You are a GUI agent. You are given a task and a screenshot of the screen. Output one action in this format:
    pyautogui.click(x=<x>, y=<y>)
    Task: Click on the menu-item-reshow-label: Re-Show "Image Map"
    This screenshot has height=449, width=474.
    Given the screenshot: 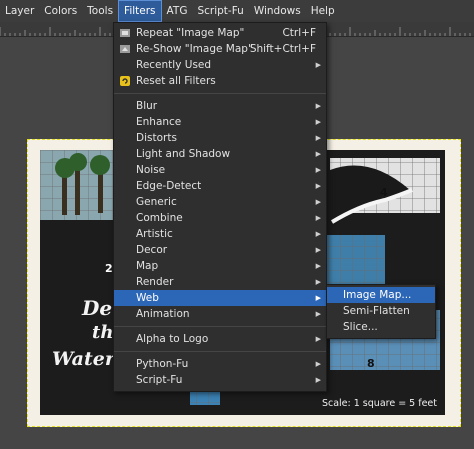 What is the action you would take?
    pyautogui.click(x=194, y=49)
    